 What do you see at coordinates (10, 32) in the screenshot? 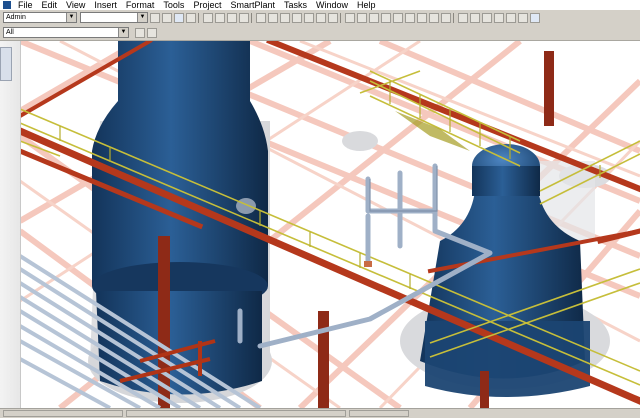
I see `locate-filter-value: All` at bounding box center [10, 32].